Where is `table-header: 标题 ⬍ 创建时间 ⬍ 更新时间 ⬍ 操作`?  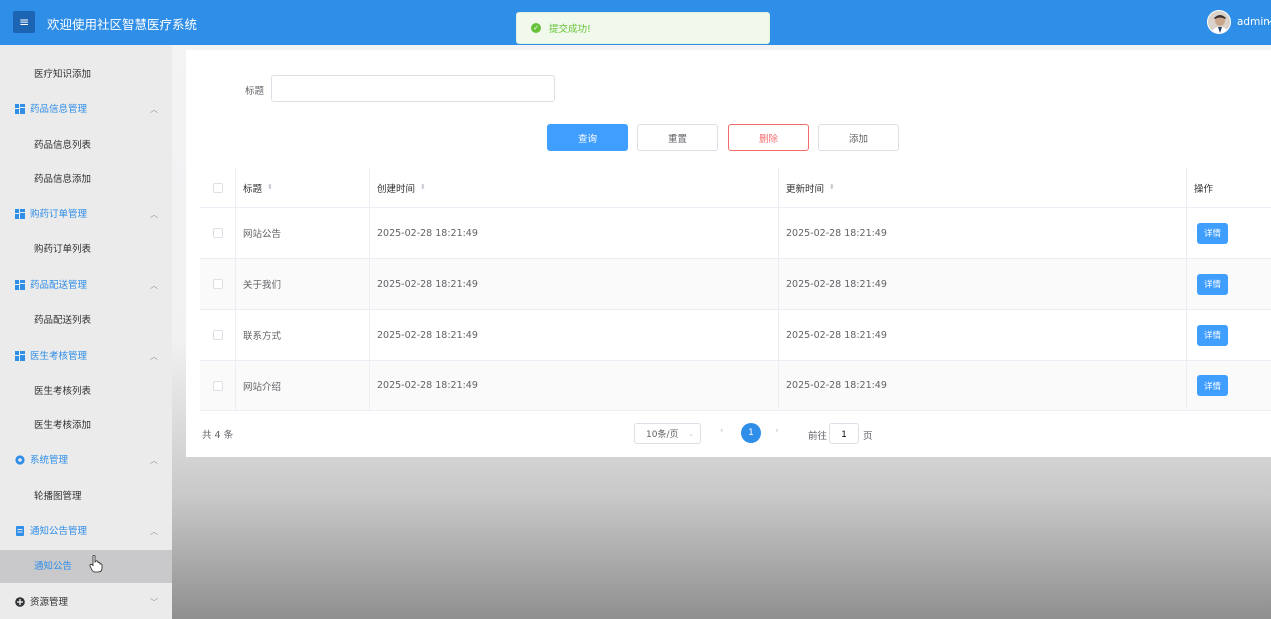
table-header: 标题 ⬍ 创建时间 ⬍ 更新时间 ⬍ 操作 is located at coordinates (735, 188).